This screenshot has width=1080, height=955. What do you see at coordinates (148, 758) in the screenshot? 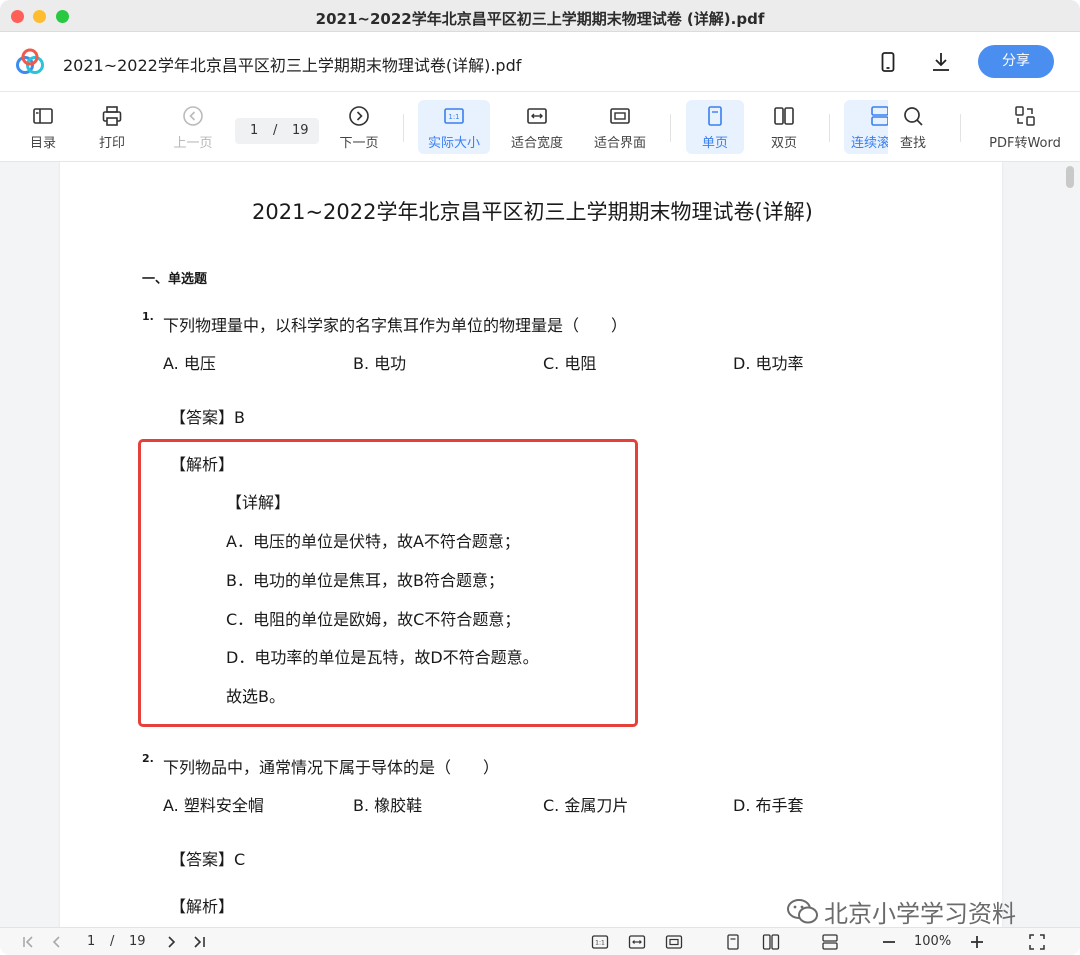
I see `question-number: 2.` at bounding box center [148, 758].